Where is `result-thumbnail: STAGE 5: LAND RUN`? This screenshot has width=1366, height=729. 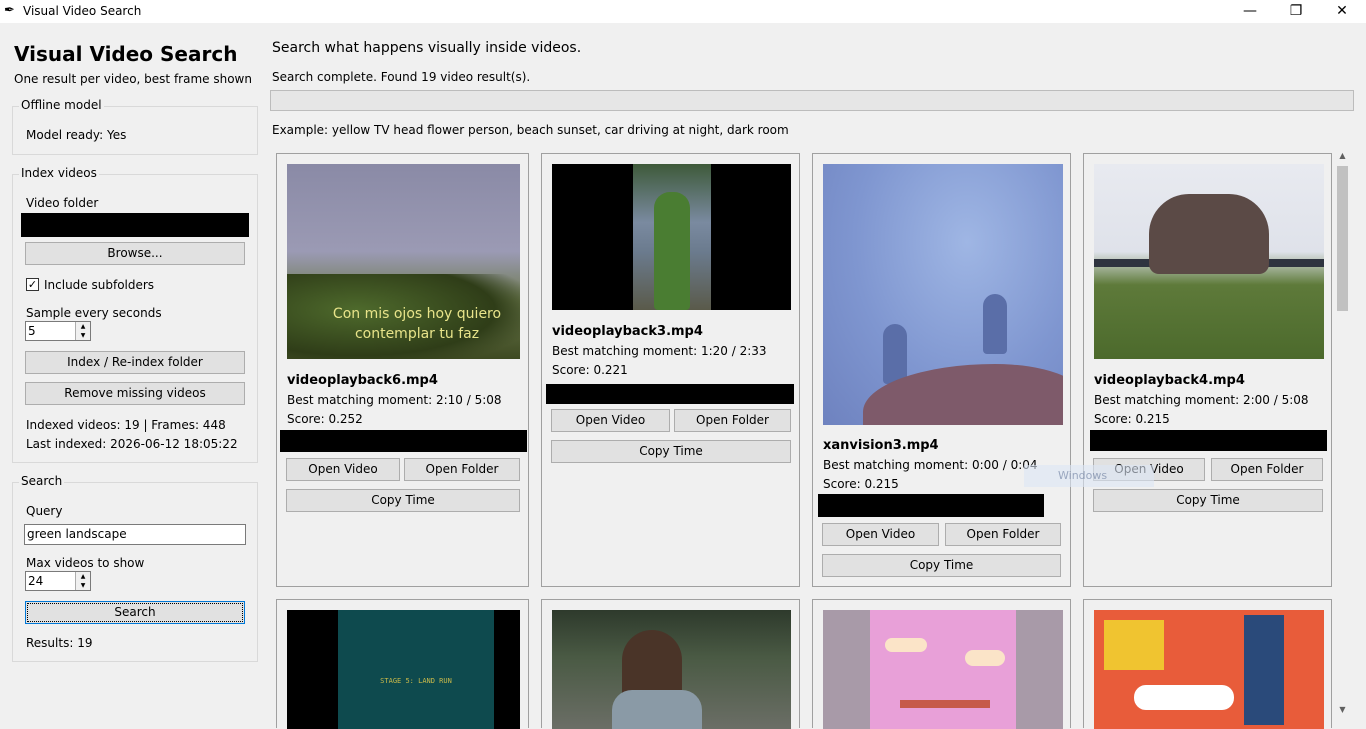
result-thumbnail: STAGE 5: LAND RUN is located at coordinates (403, 669).